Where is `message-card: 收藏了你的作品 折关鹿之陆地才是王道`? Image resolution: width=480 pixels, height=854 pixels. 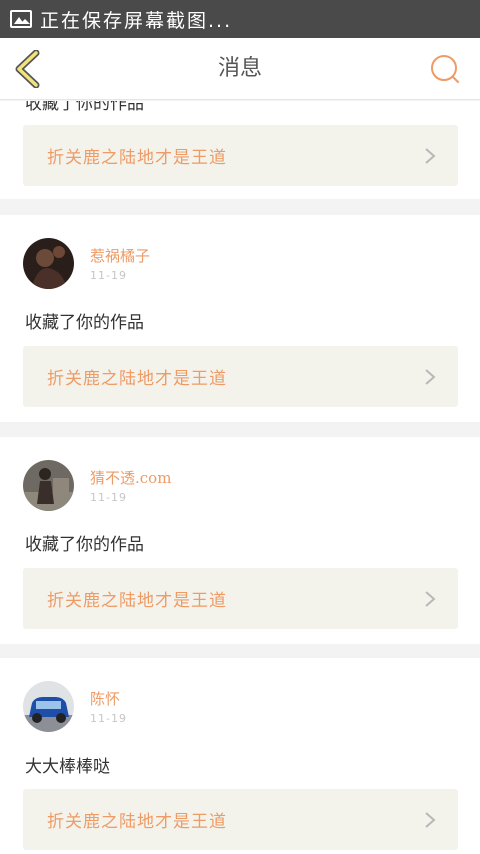
message-card: 收藏了你的作品 折关鹿之陆地才是王道 is located at coordinates (240, 150).